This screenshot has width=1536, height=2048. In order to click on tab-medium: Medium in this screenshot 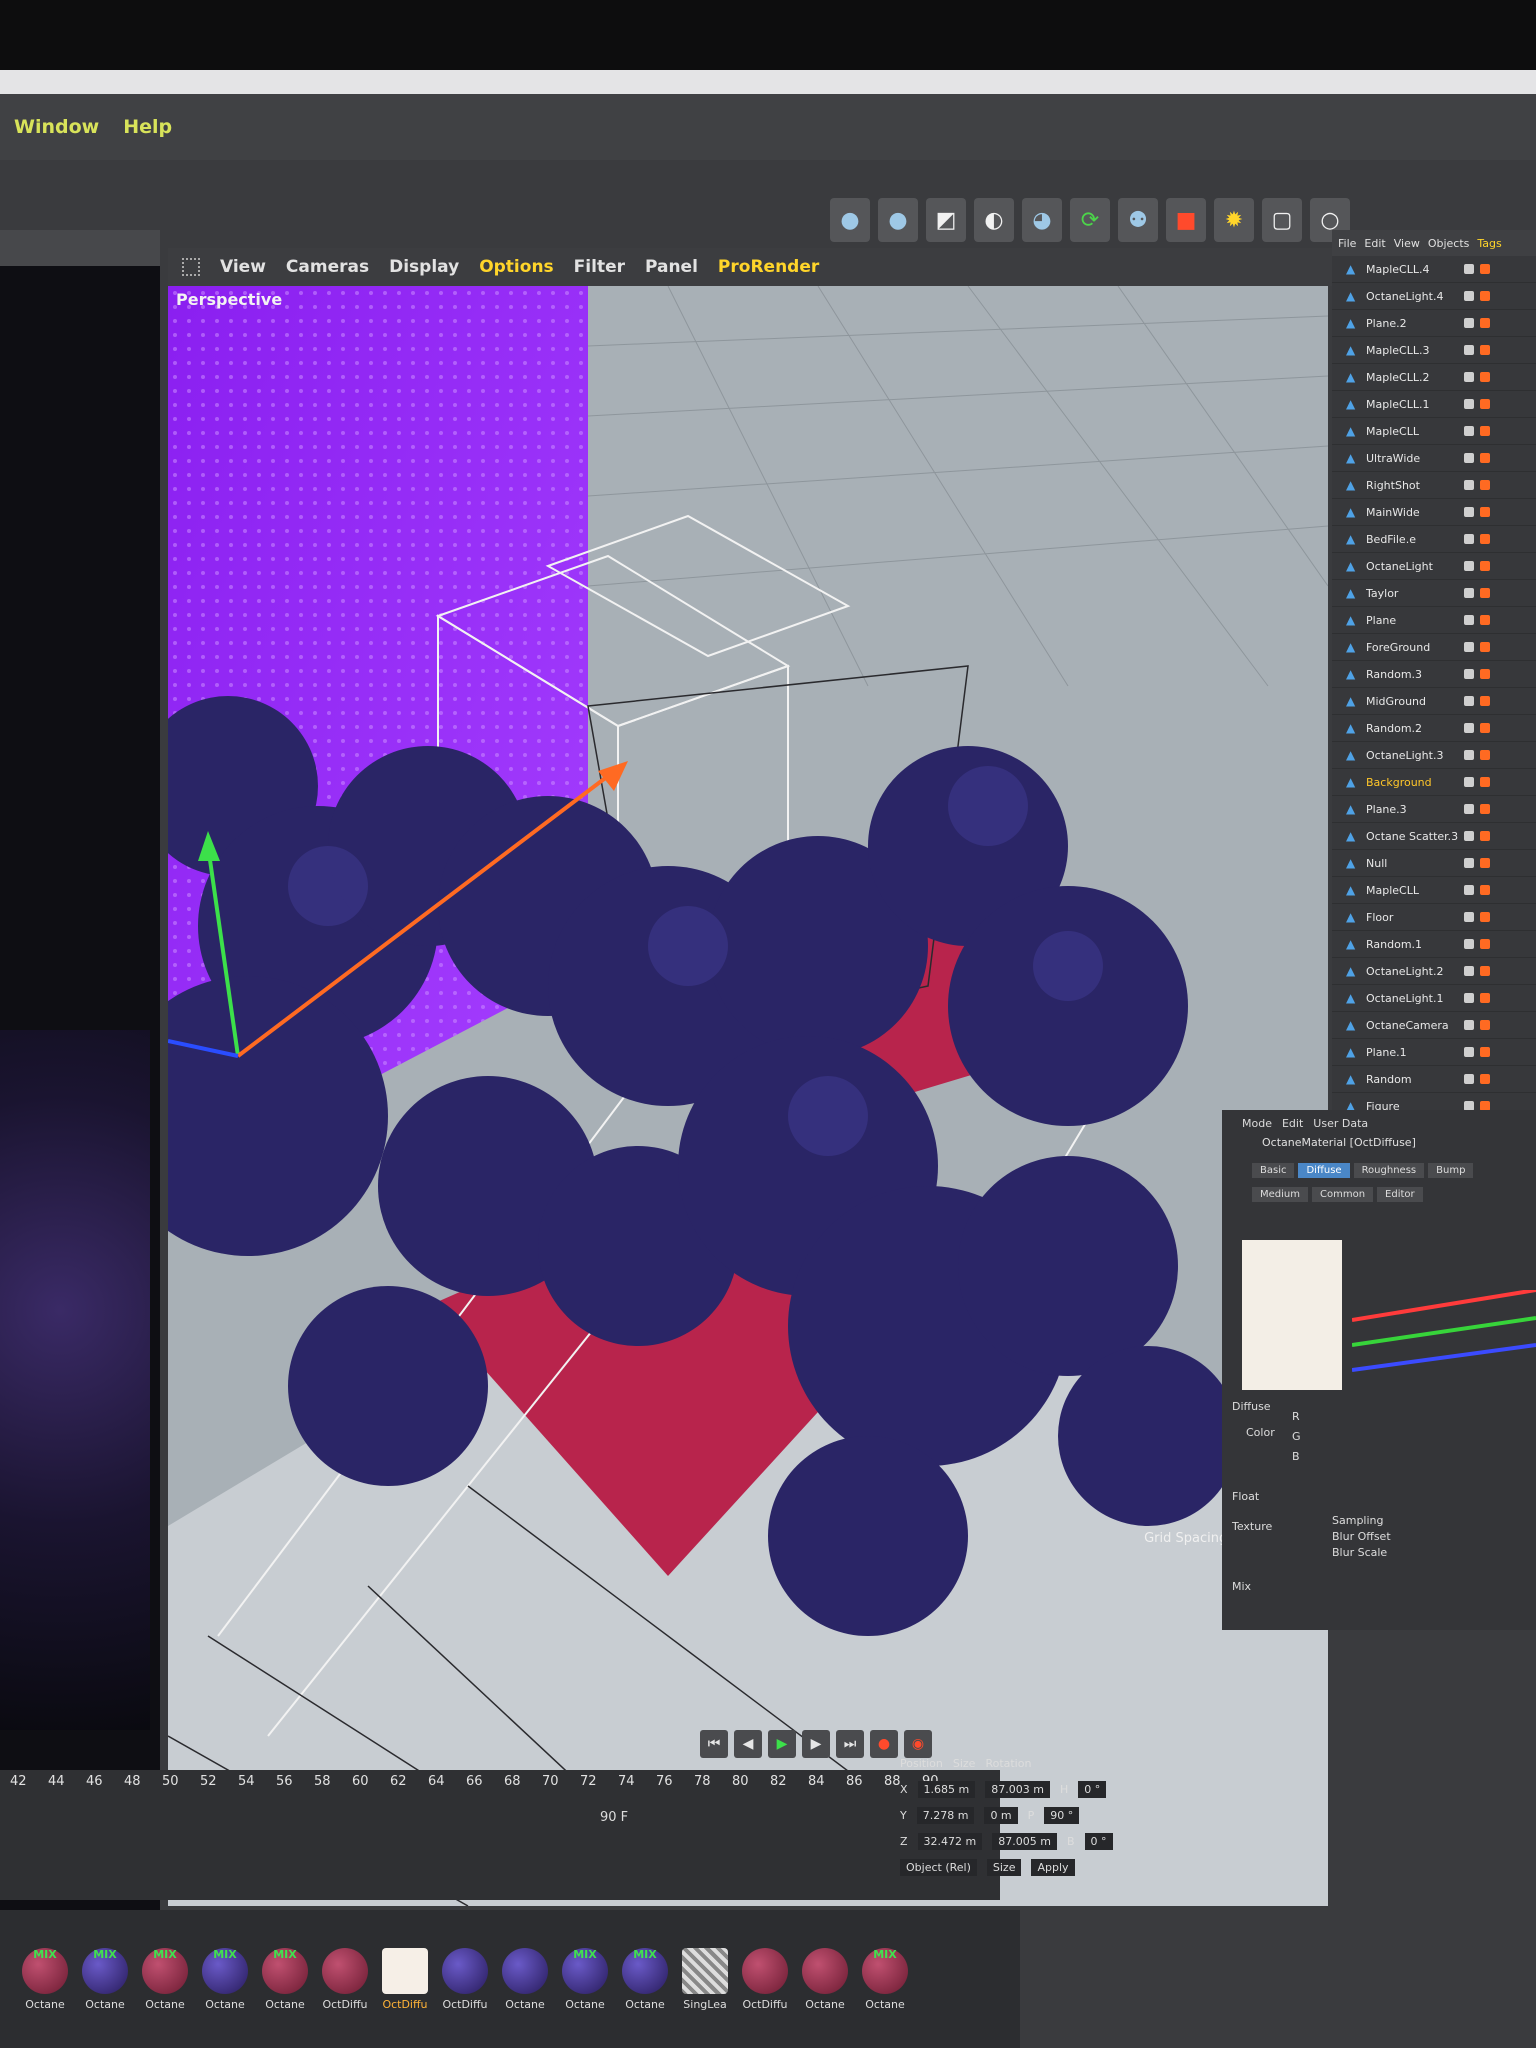, I will do `click(1280, 1194)`.